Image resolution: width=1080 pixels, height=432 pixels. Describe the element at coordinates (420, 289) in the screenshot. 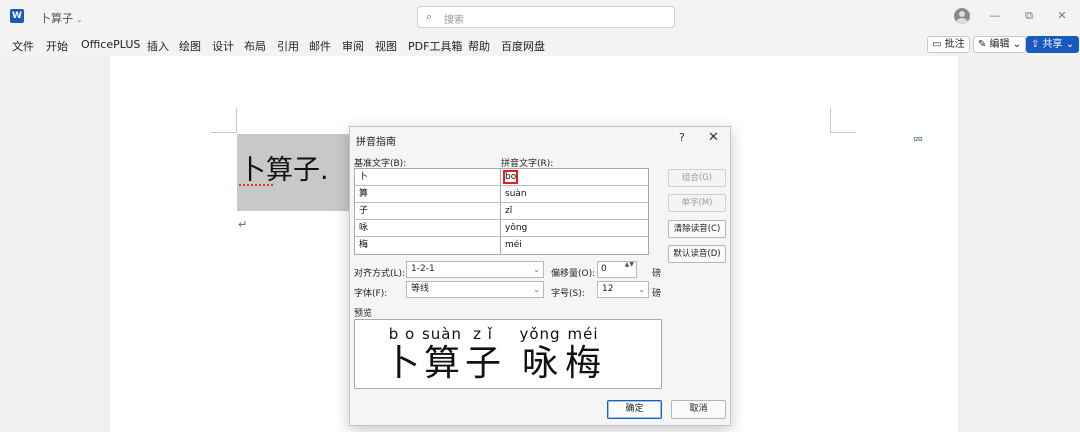

I see `font-value: 等线` at that location.